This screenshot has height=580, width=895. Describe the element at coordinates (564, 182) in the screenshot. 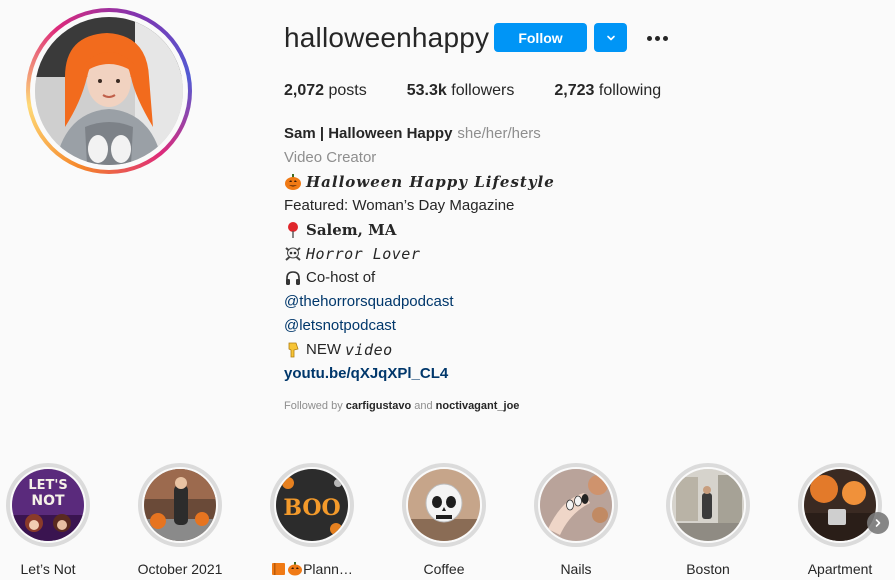

I see `bio-tagline-line: Halloween Happy Lifestyle` at that location.